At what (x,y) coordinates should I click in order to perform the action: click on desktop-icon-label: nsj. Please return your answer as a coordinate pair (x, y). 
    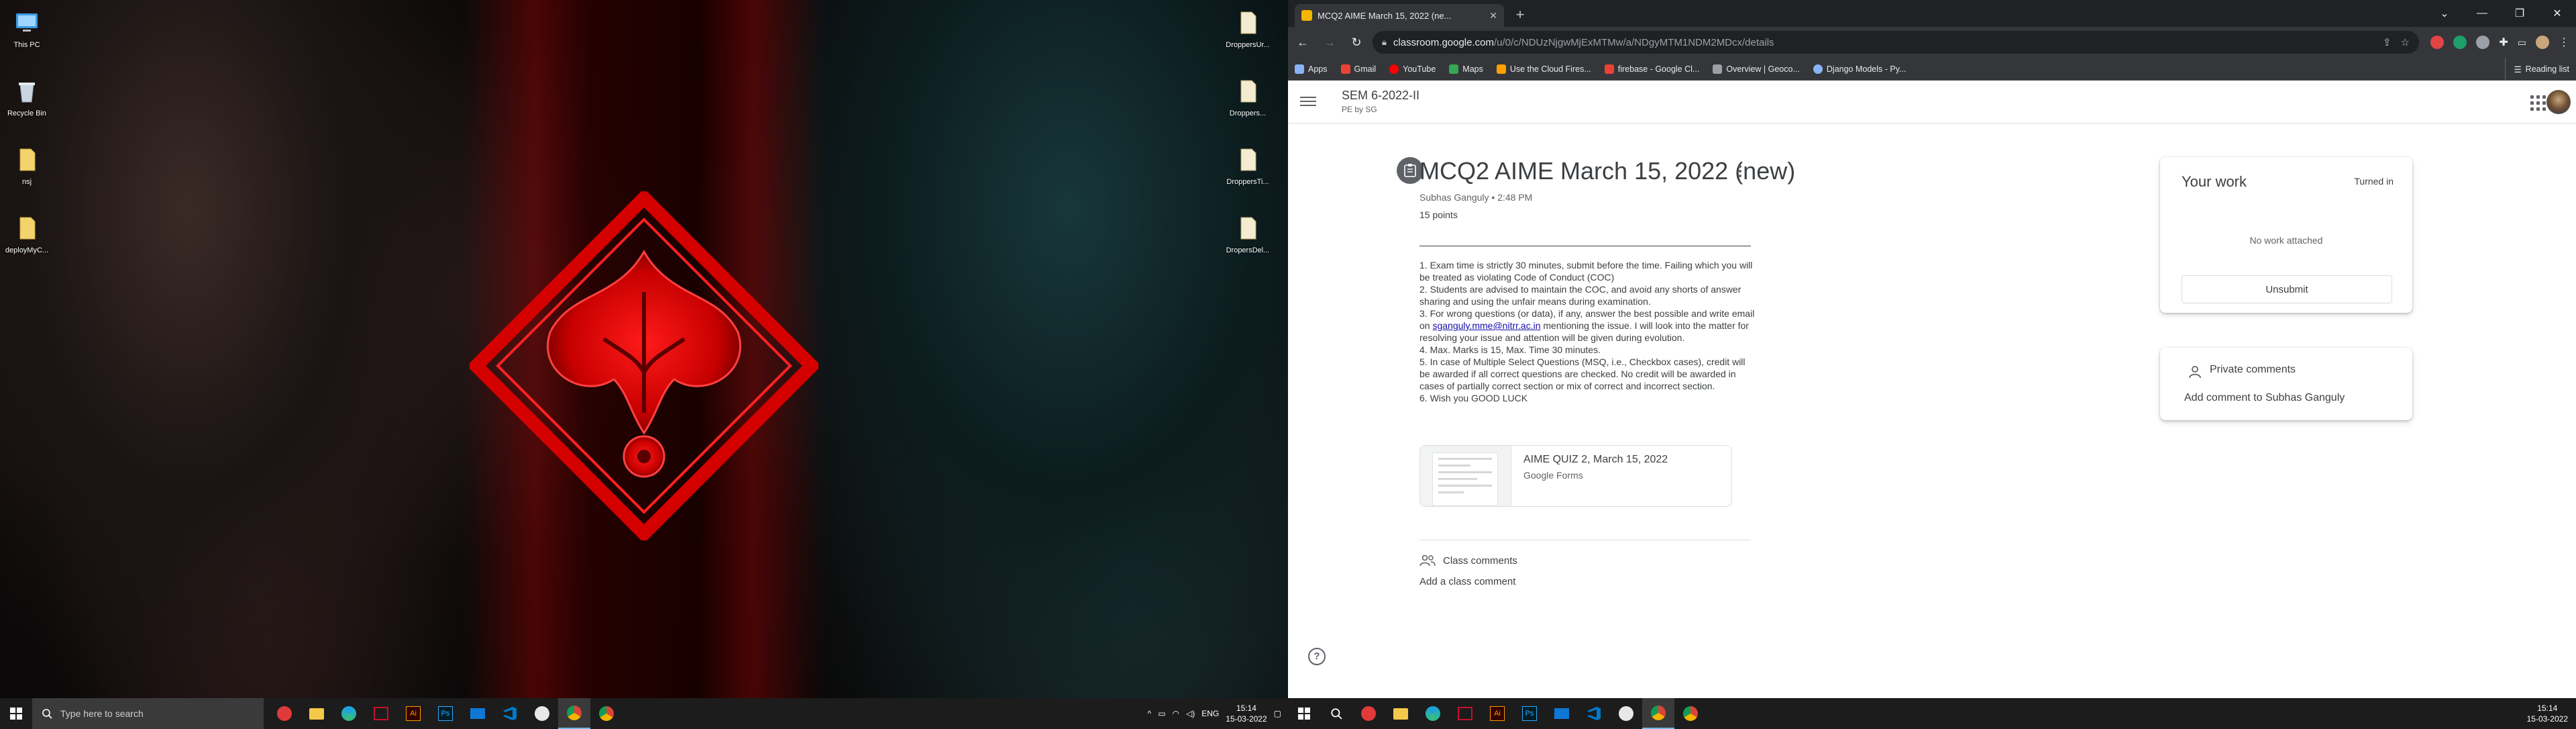
    Looking at the image, I should click on (26, 182).